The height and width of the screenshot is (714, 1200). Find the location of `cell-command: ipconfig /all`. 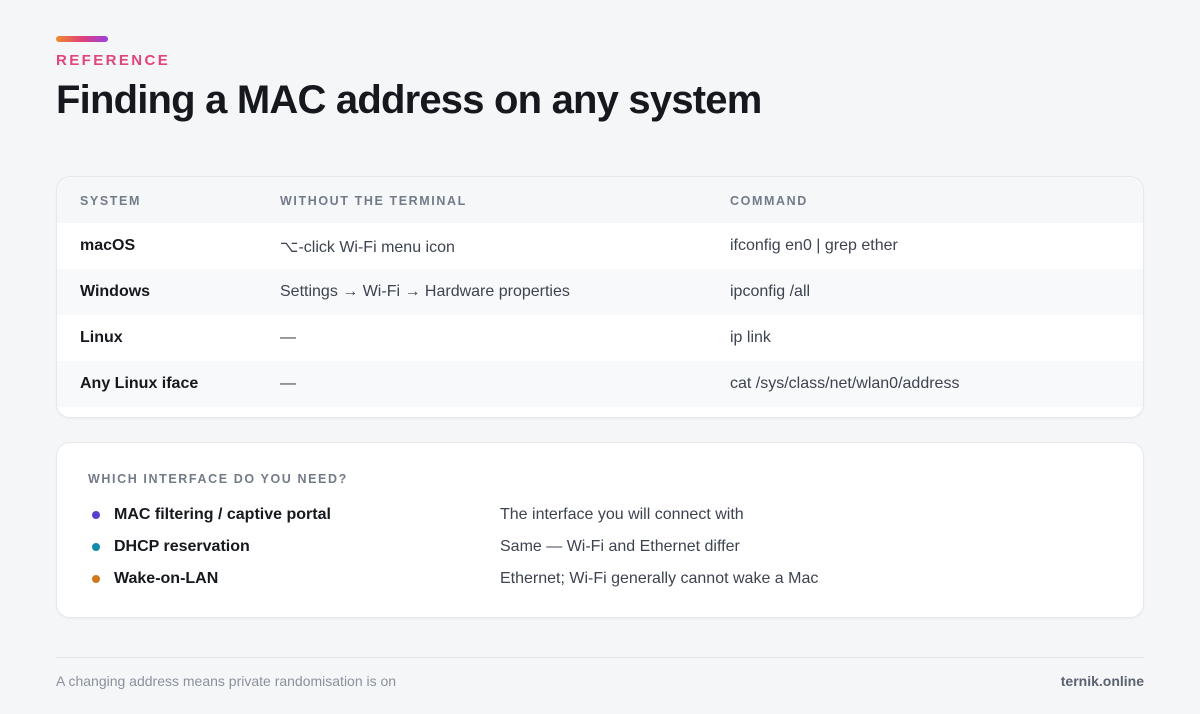

cell-command: ipconfig /all is located at coordinates (770, 291).